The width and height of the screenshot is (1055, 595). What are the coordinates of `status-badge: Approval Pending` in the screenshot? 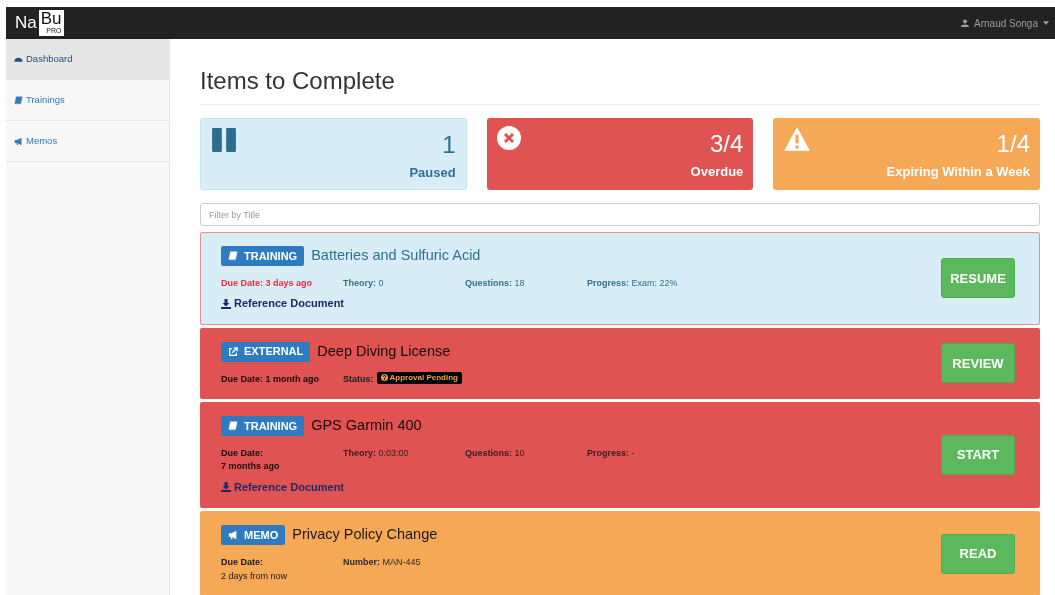 It's located at (419, 377).